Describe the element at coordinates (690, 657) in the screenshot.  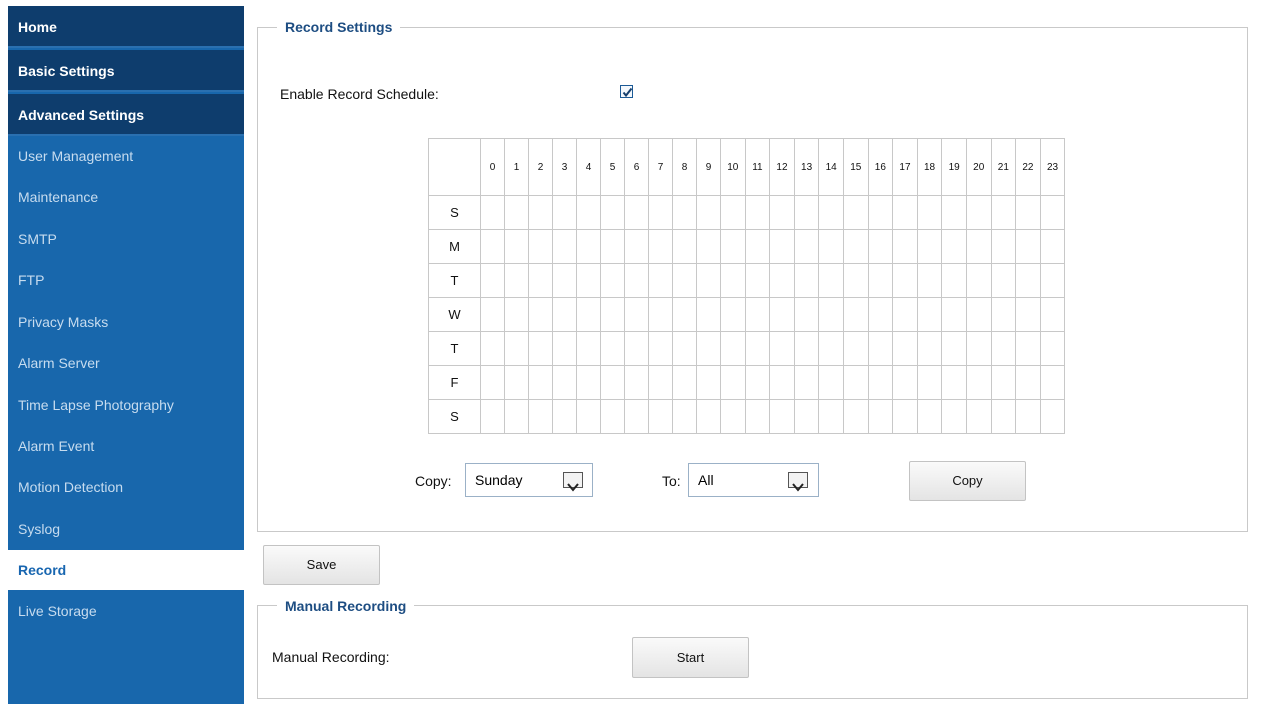
I see `start-button: Start` at that location.